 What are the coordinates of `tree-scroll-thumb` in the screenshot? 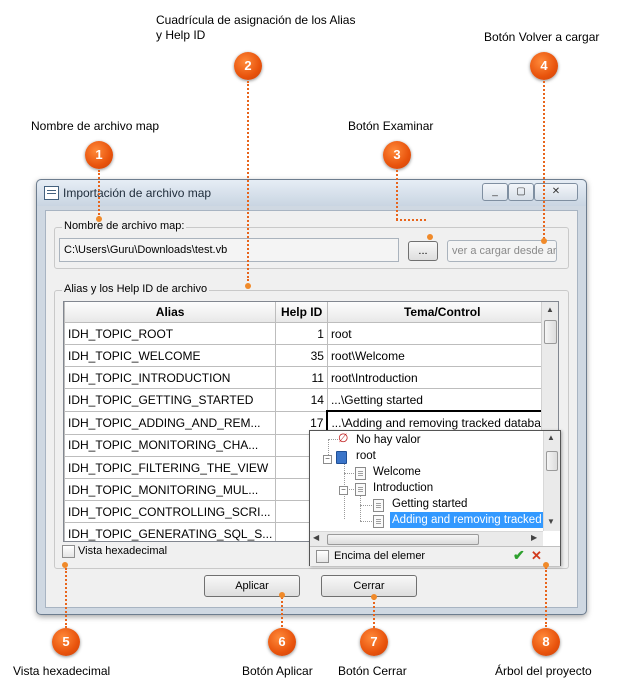 It's located at (552, 461).